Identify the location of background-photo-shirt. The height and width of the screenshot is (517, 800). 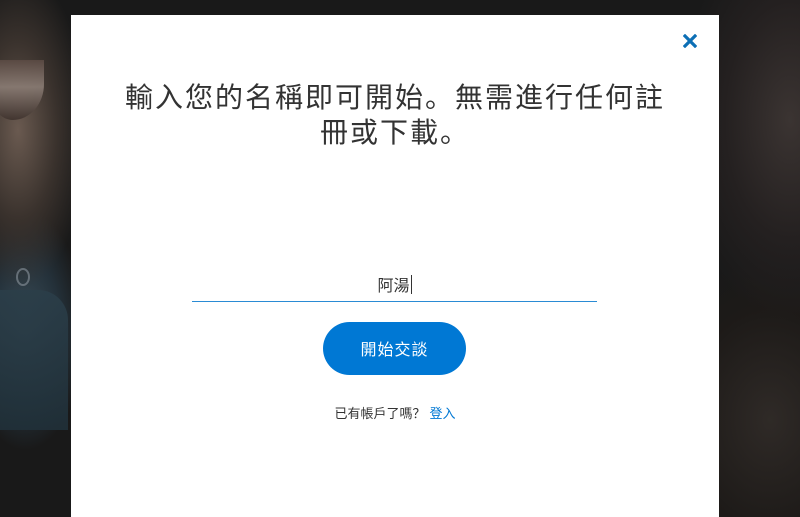
(34, 360).